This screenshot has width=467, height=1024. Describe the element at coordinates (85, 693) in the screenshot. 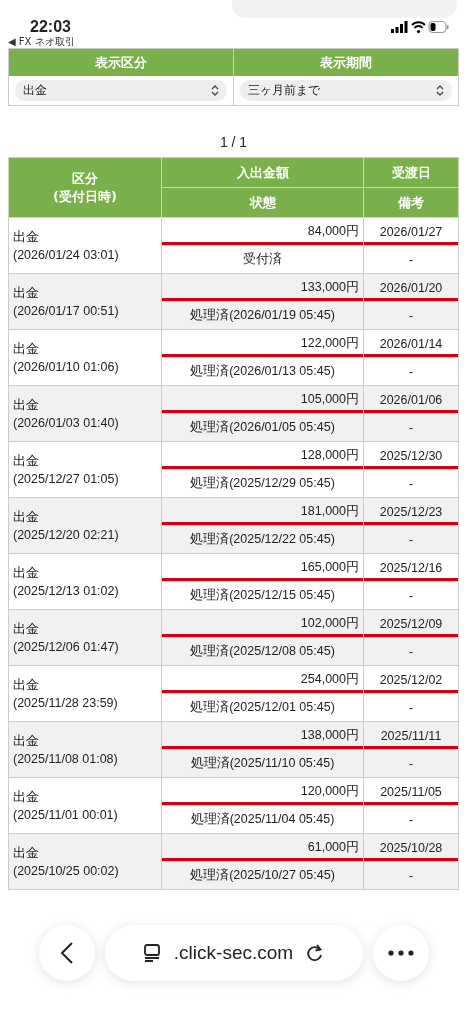

I see `table-cell: 出金 (2025/11/28 23:59)` at that location.